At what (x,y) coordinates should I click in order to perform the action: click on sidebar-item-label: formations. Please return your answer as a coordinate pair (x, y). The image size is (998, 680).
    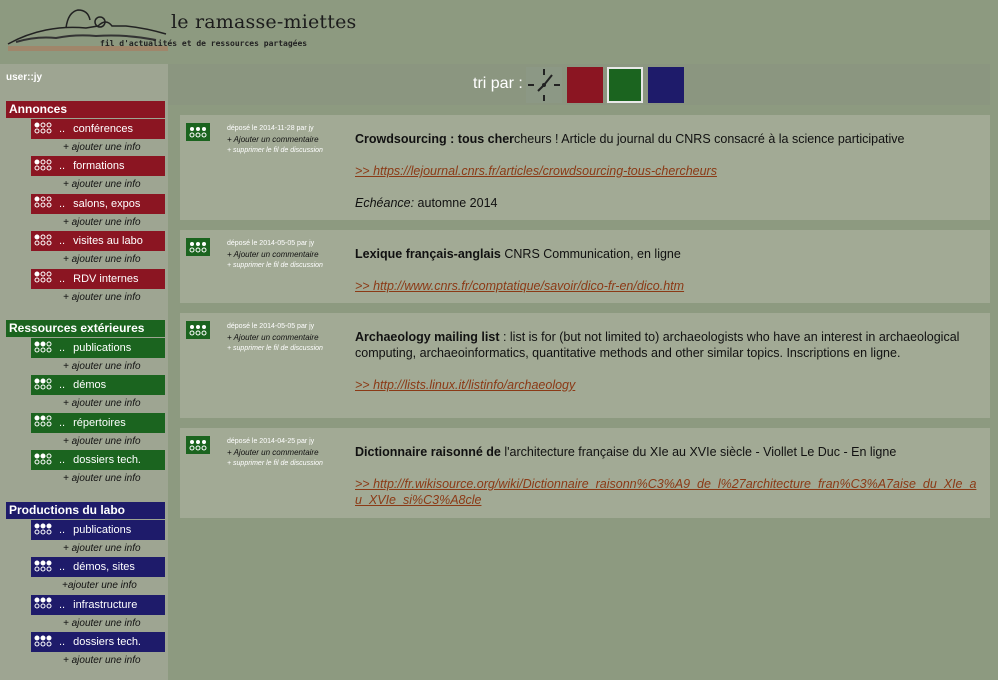
    Looking at the image, I should click on (99, 166).